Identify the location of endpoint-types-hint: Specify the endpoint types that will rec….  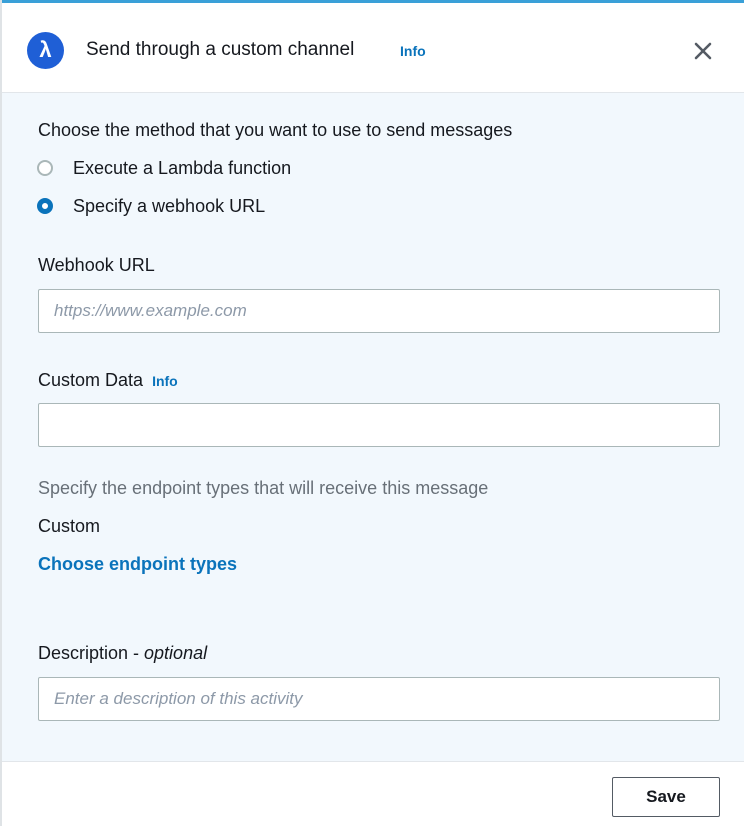
(263, 488).